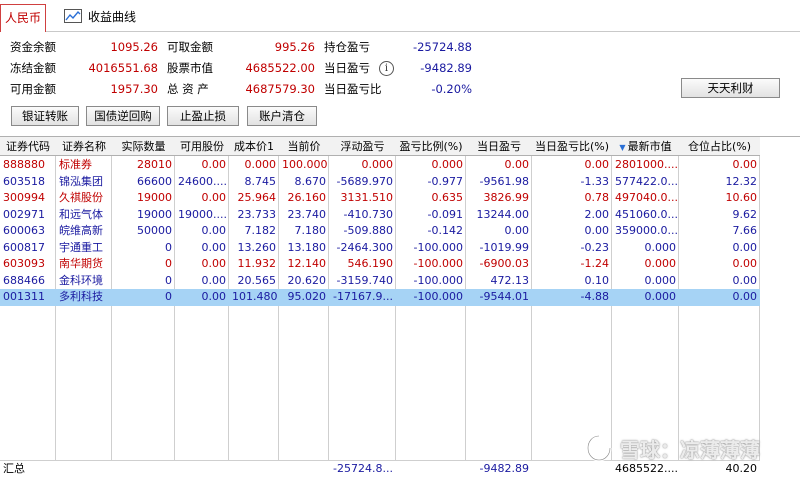  I want to click on header-qty: 实际数量, so click(143, 146).